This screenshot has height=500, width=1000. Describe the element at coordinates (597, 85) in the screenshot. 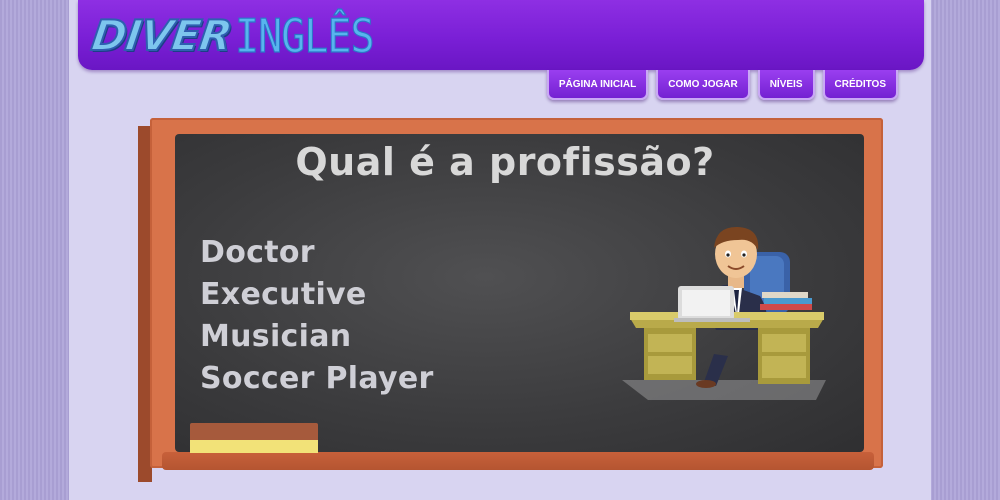

I see `nav-pagina-inicial-button: PÁGINA INICIAL` at that location.